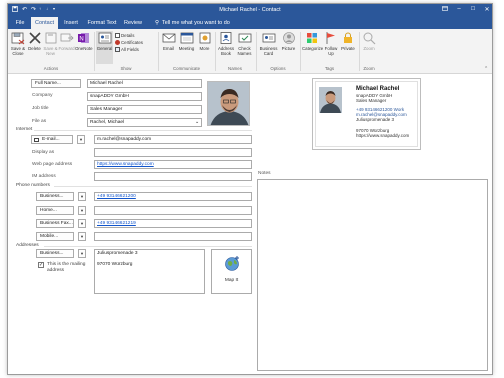  I want to click on follow-up-button: Follow Up, so click(331, 43).